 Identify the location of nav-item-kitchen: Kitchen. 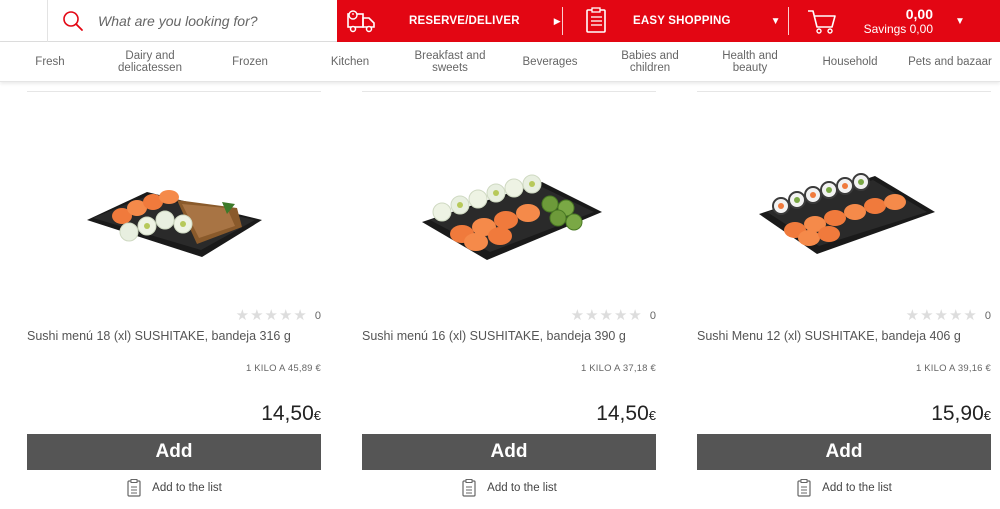
(350, 61).